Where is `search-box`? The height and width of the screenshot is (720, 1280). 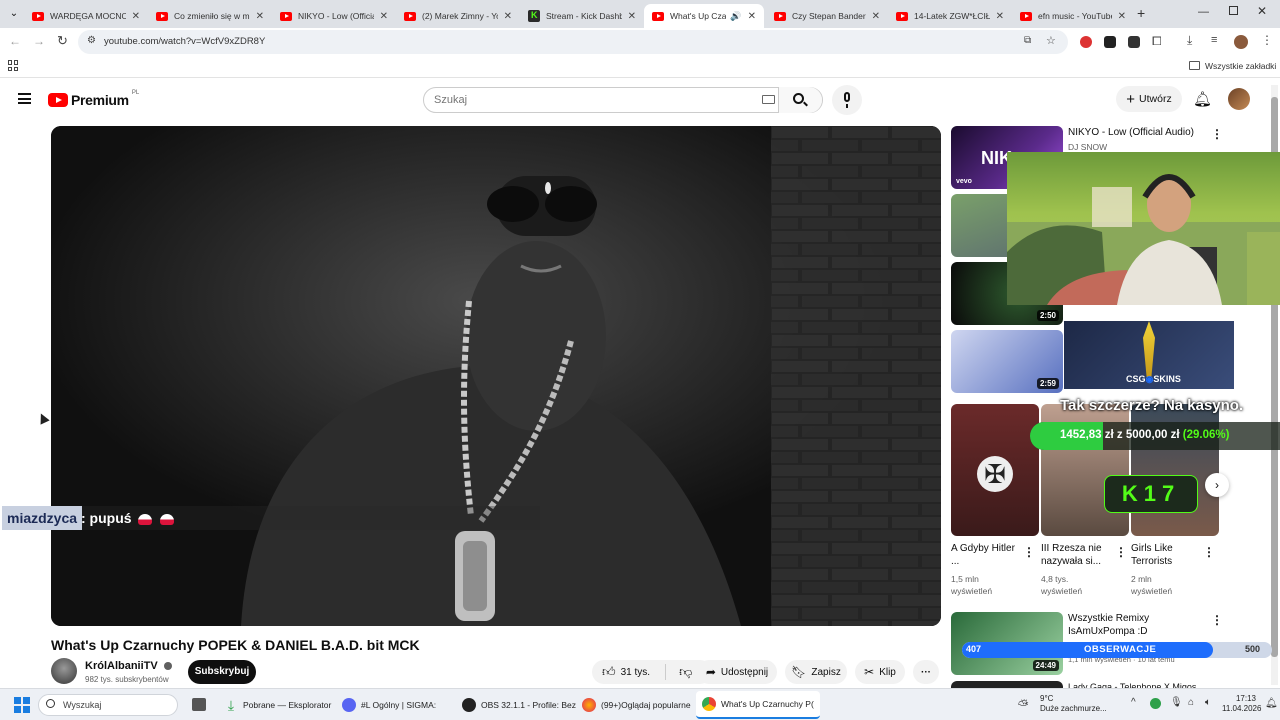
search-box is located at coordinates (623, 100).